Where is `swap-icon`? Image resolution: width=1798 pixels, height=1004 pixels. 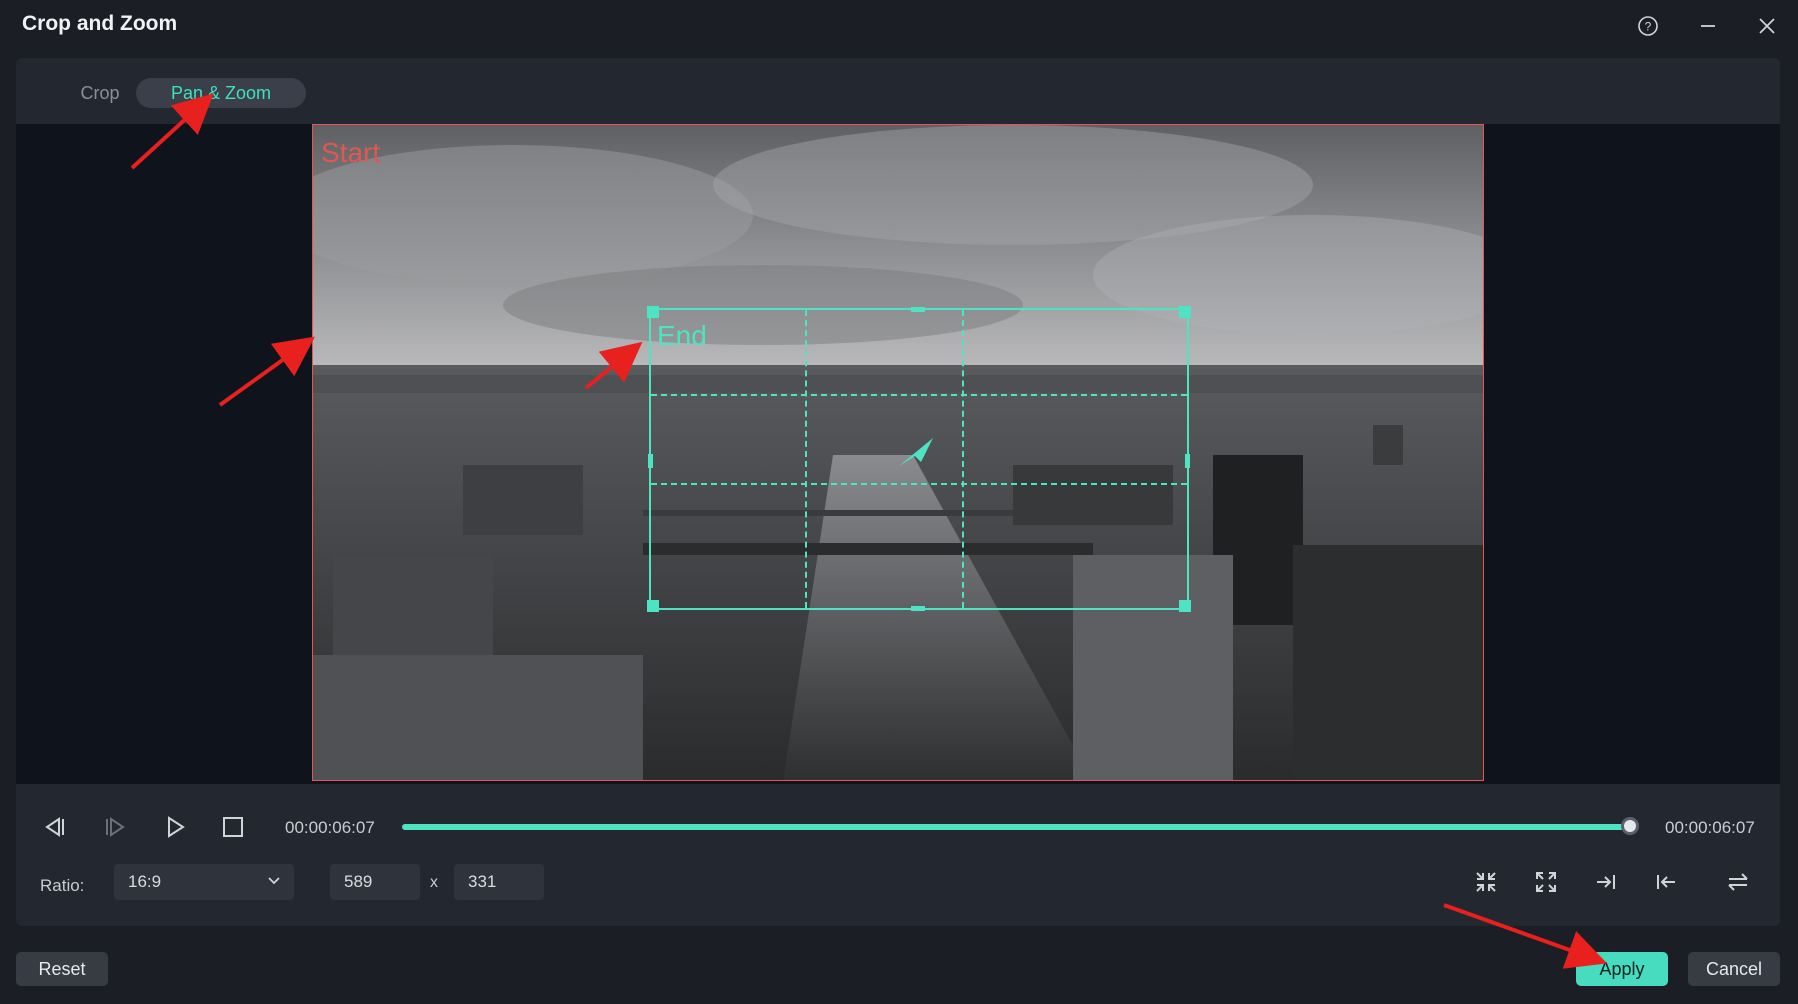
swap-icon is located at coordinates (1738, 882).